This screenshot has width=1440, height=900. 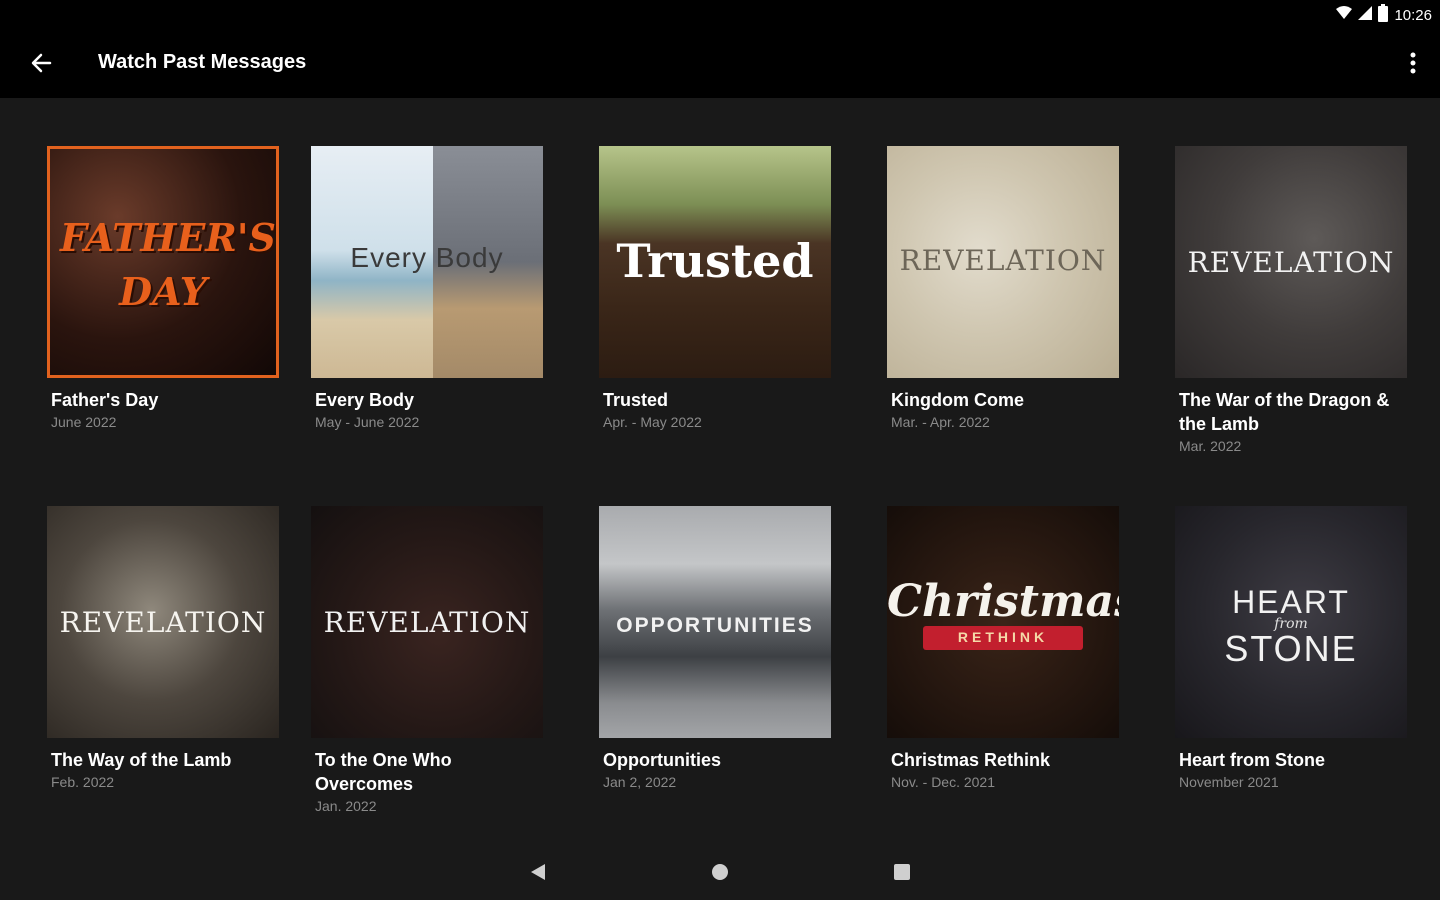 I want to click on series-title: Every Body, so click(x=365, y=400).